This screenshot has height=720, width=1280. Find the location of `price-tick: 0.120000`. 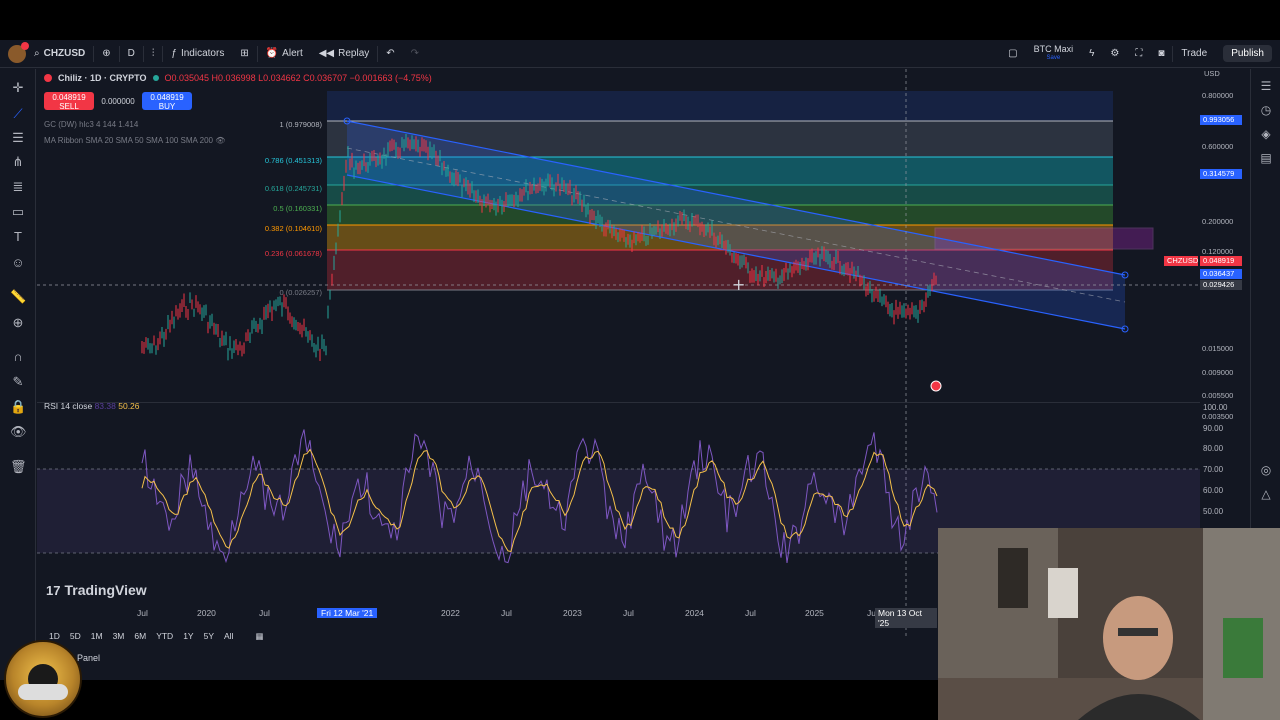

price-tick: 0.120000 is located at coordinates (1218, 251).